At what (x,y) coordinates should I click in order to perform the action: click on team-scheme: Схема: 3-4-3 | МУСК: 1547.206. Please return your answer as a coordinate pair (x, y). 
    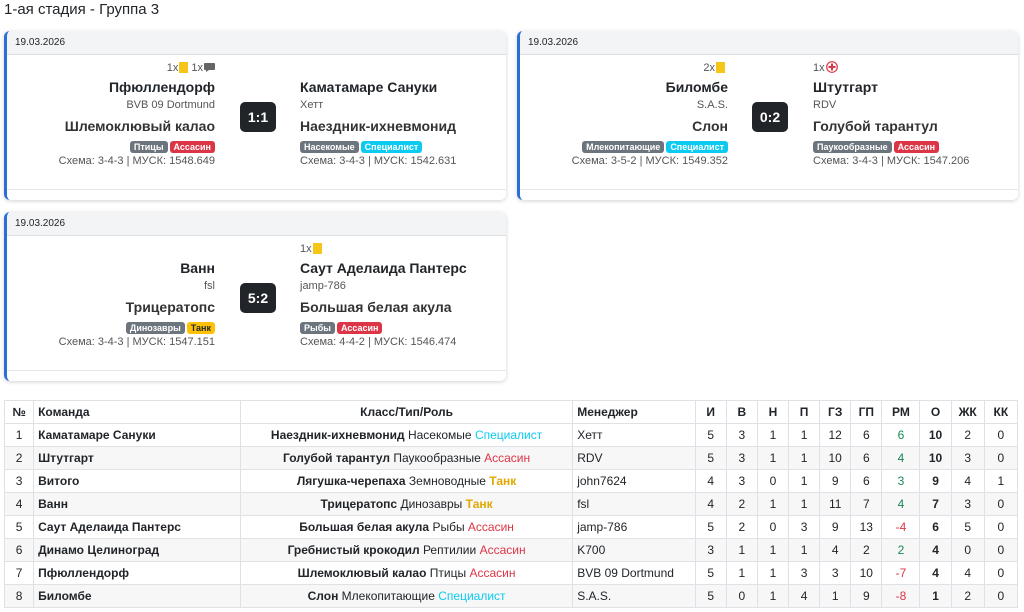
    Looking at the image, I should click on (891, 161).